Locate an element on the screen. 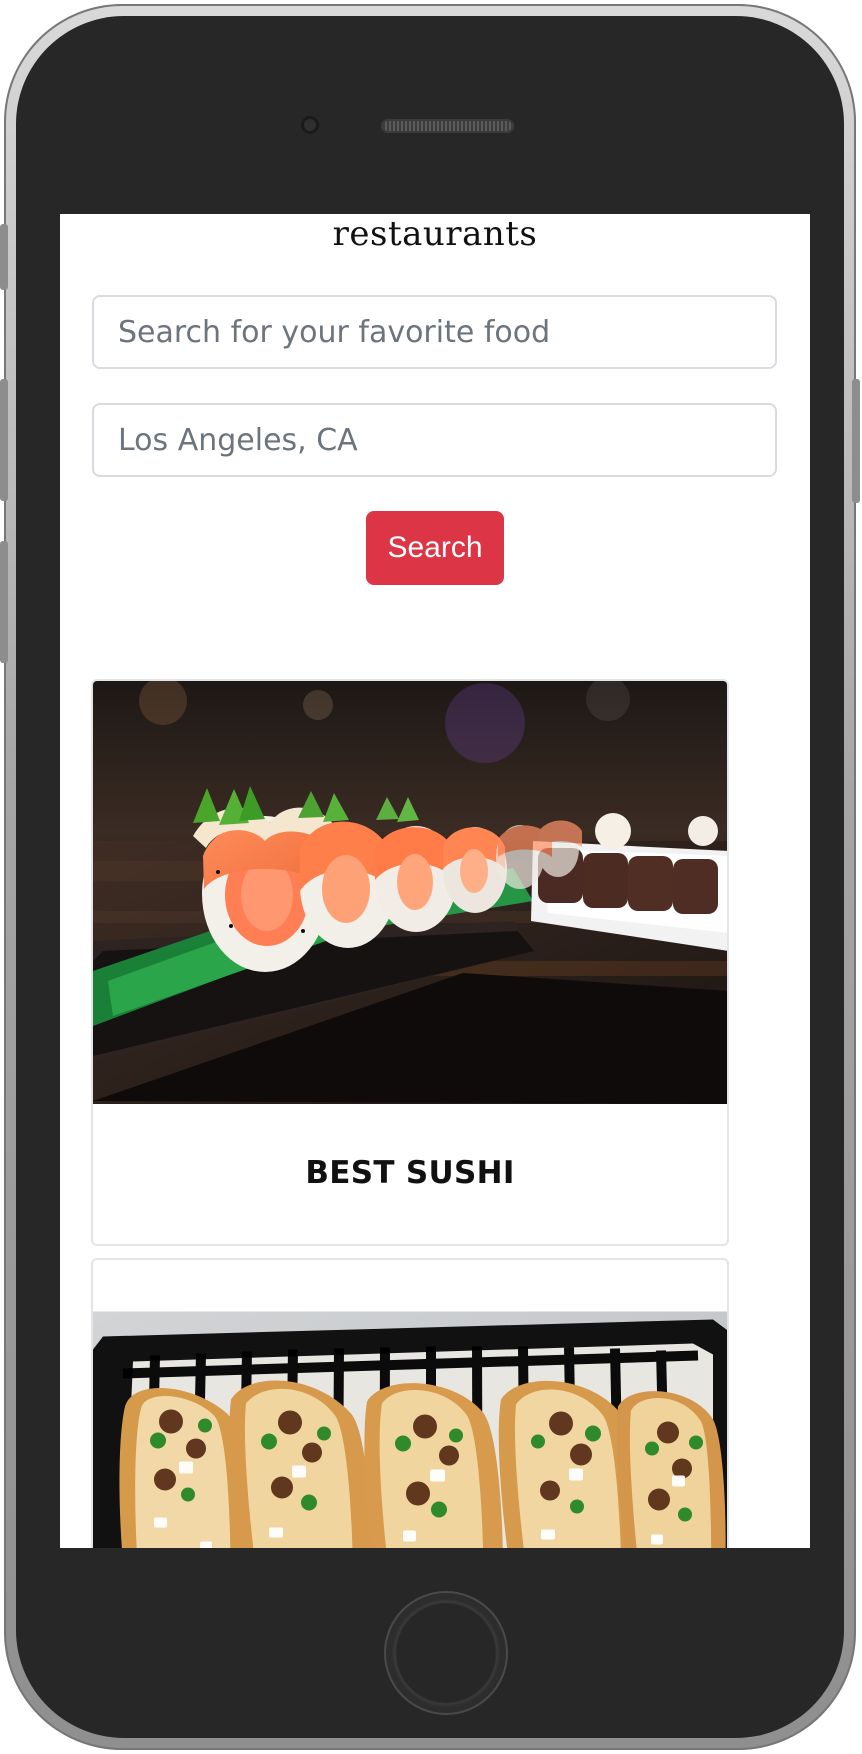  card-title: BEST SUSHI is located at coordinates (410, 1173).